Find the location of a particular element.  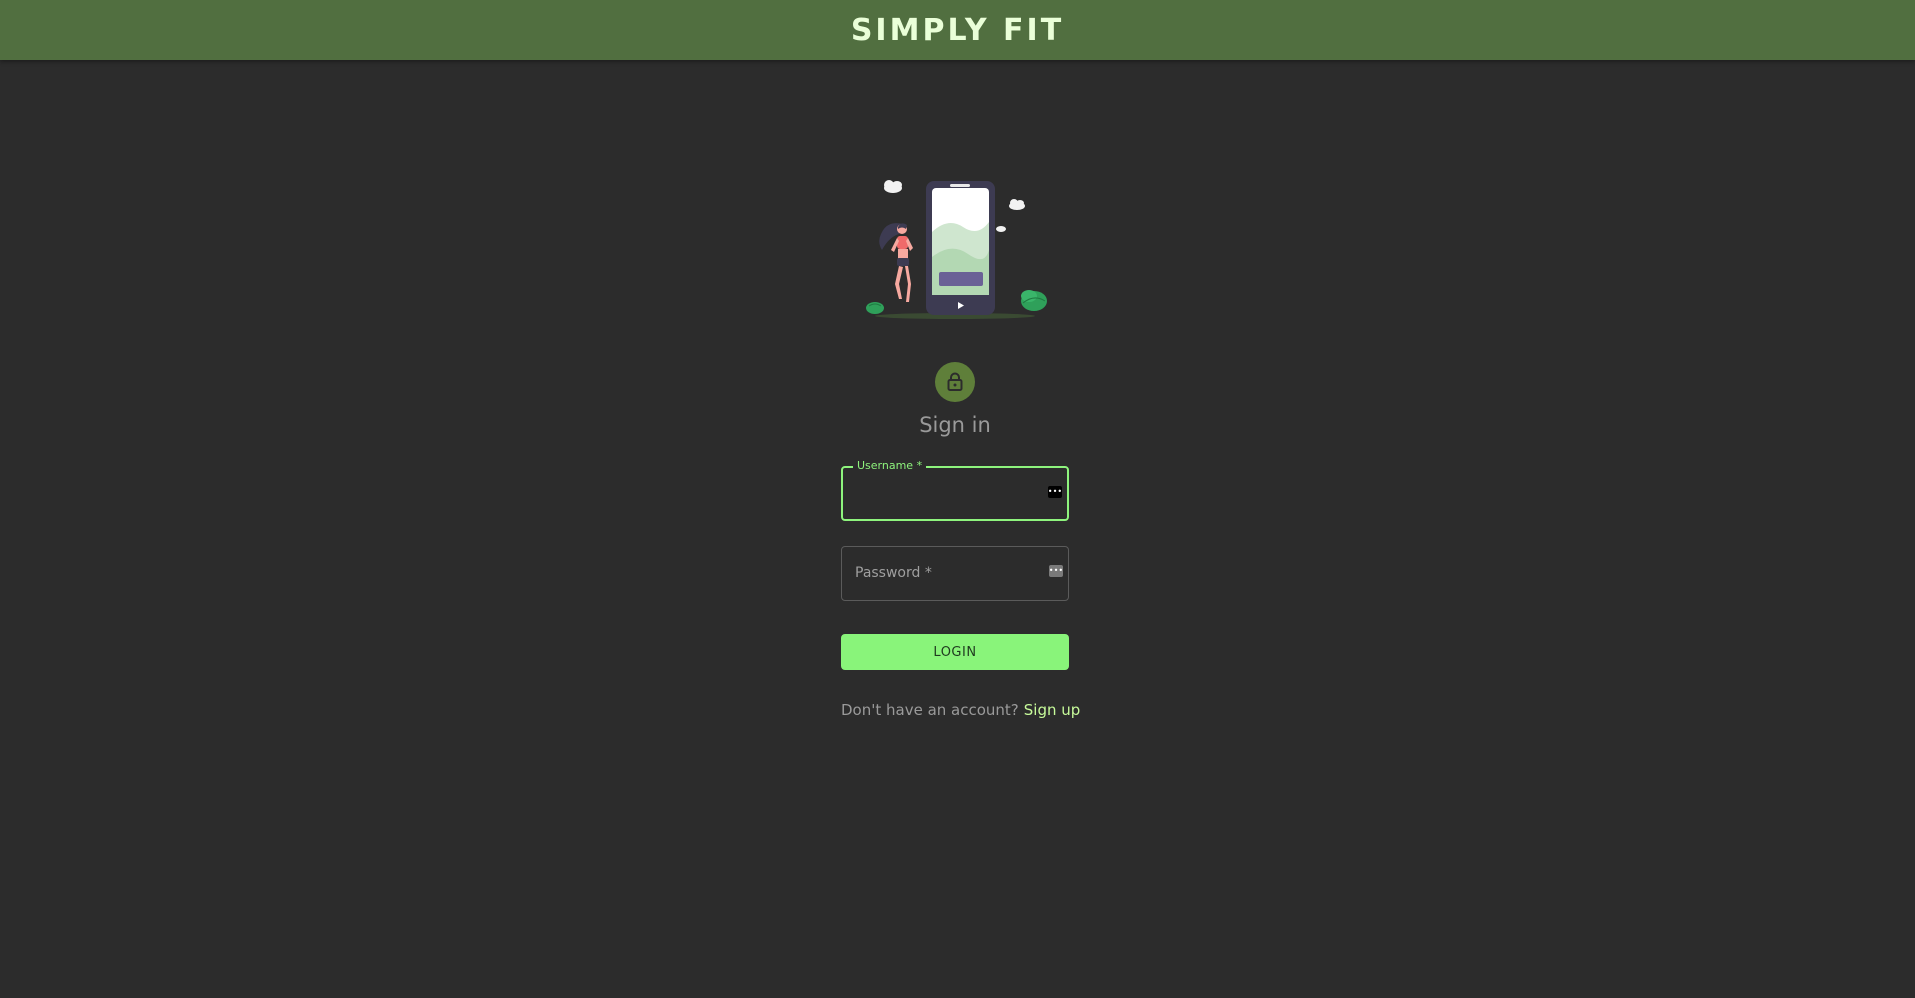

username-label: Username * is located at coordinates (890, 466).